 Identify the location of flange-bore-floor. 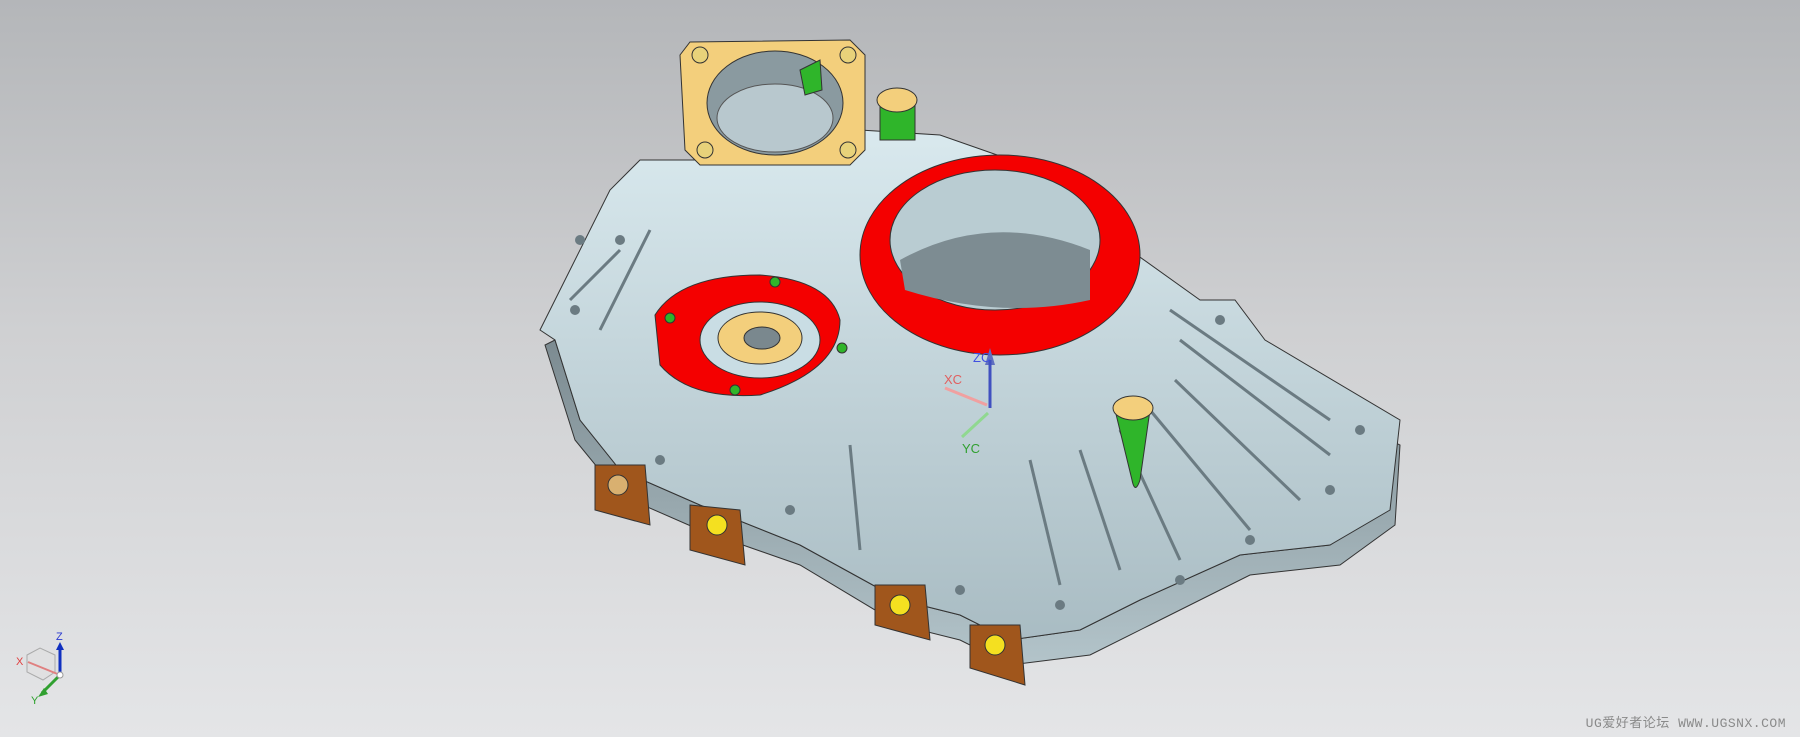
(775, 118).